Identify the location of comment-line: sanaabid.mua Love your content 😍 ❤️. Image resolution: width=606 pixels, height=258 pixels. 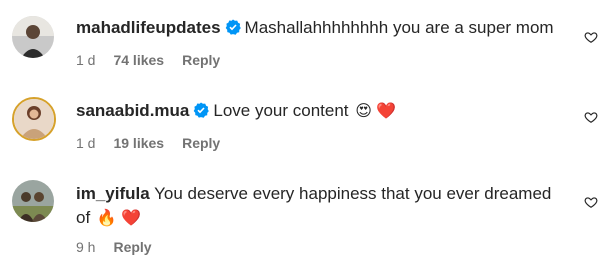
(321, 111).